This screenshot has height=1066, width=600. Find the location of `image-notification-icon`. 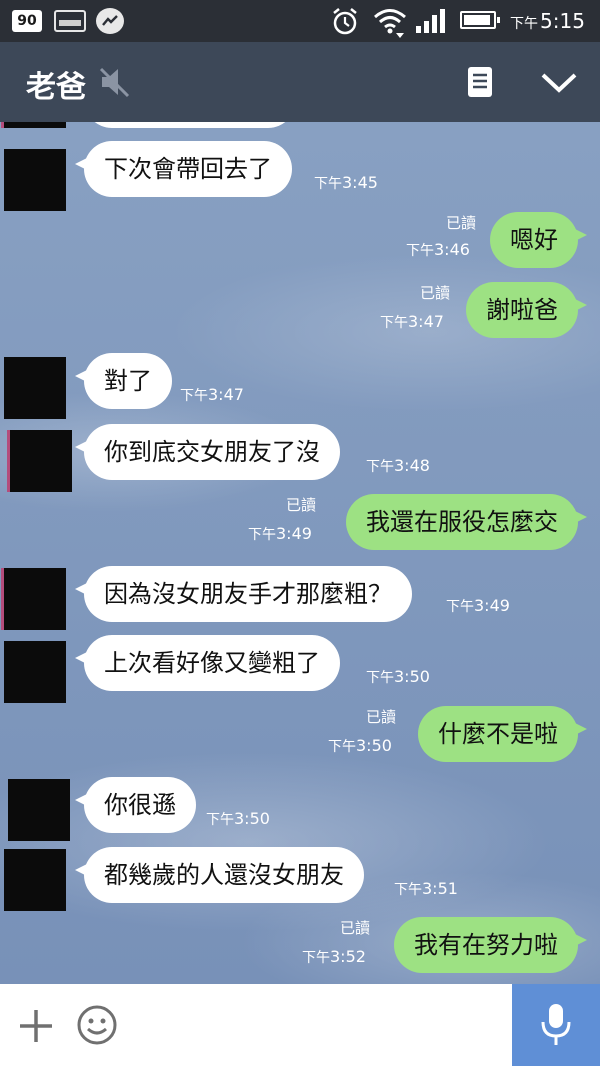

image-notification-icon is located at coordinates (70, 21).